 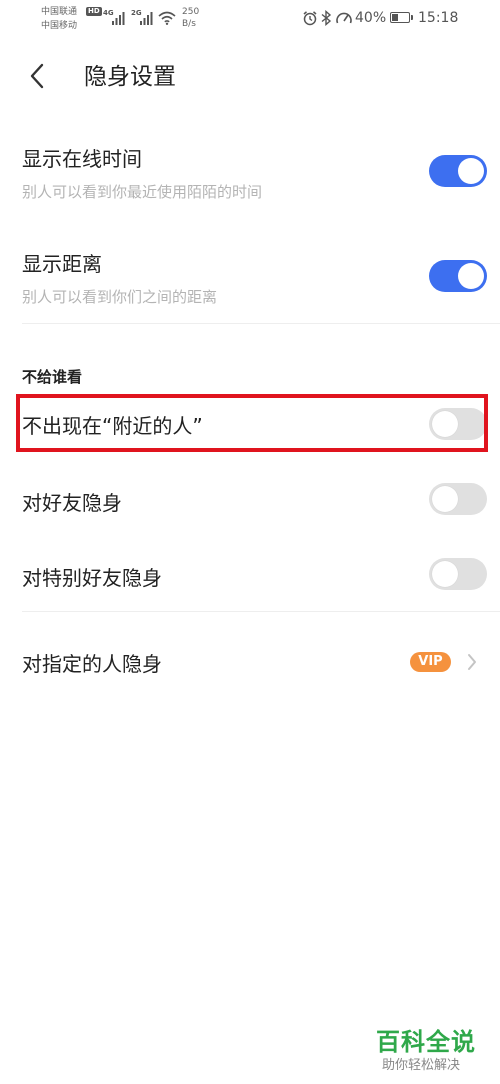 I want to click on hd-badge: HD, so click(x=94, y=11).